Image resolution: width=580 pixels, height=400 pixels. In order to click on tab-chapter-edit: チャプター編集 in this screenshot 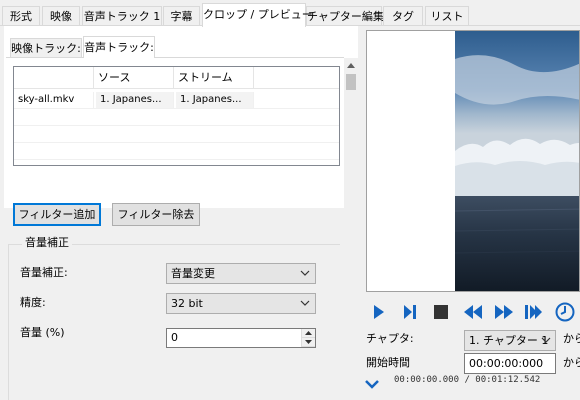, I will do `click(345, 16)`.